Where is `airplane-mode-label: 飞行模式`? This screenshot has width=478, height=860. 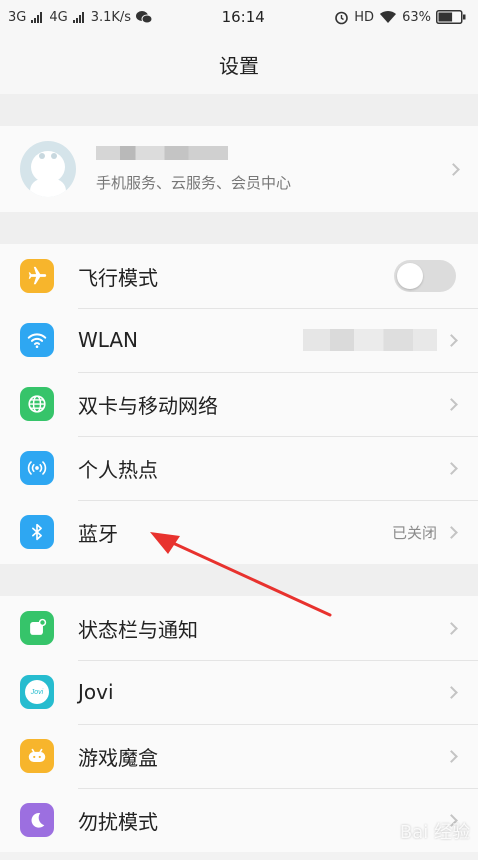 airplane-mode-label: 飞行模式 is located at coordinates (118, 277).